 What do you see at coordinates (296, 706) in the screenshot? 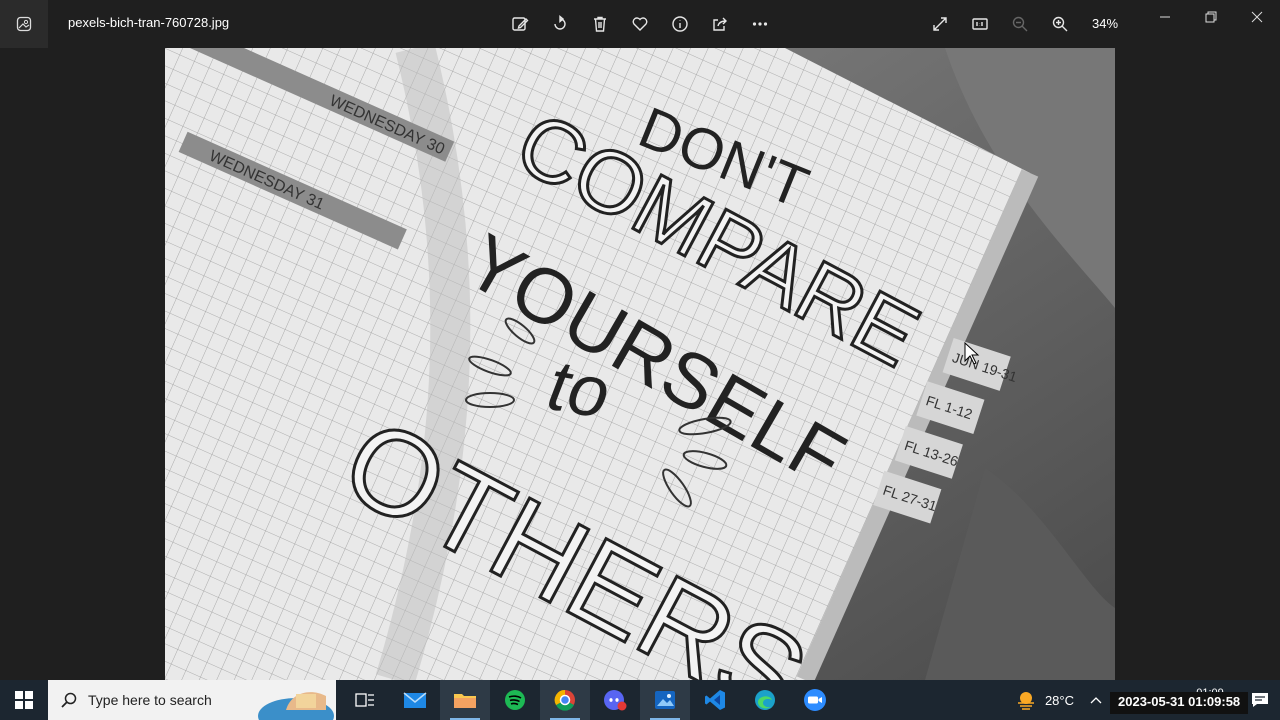
I see `search-highlight-illustration-icon` at bounding box center [296, 706].